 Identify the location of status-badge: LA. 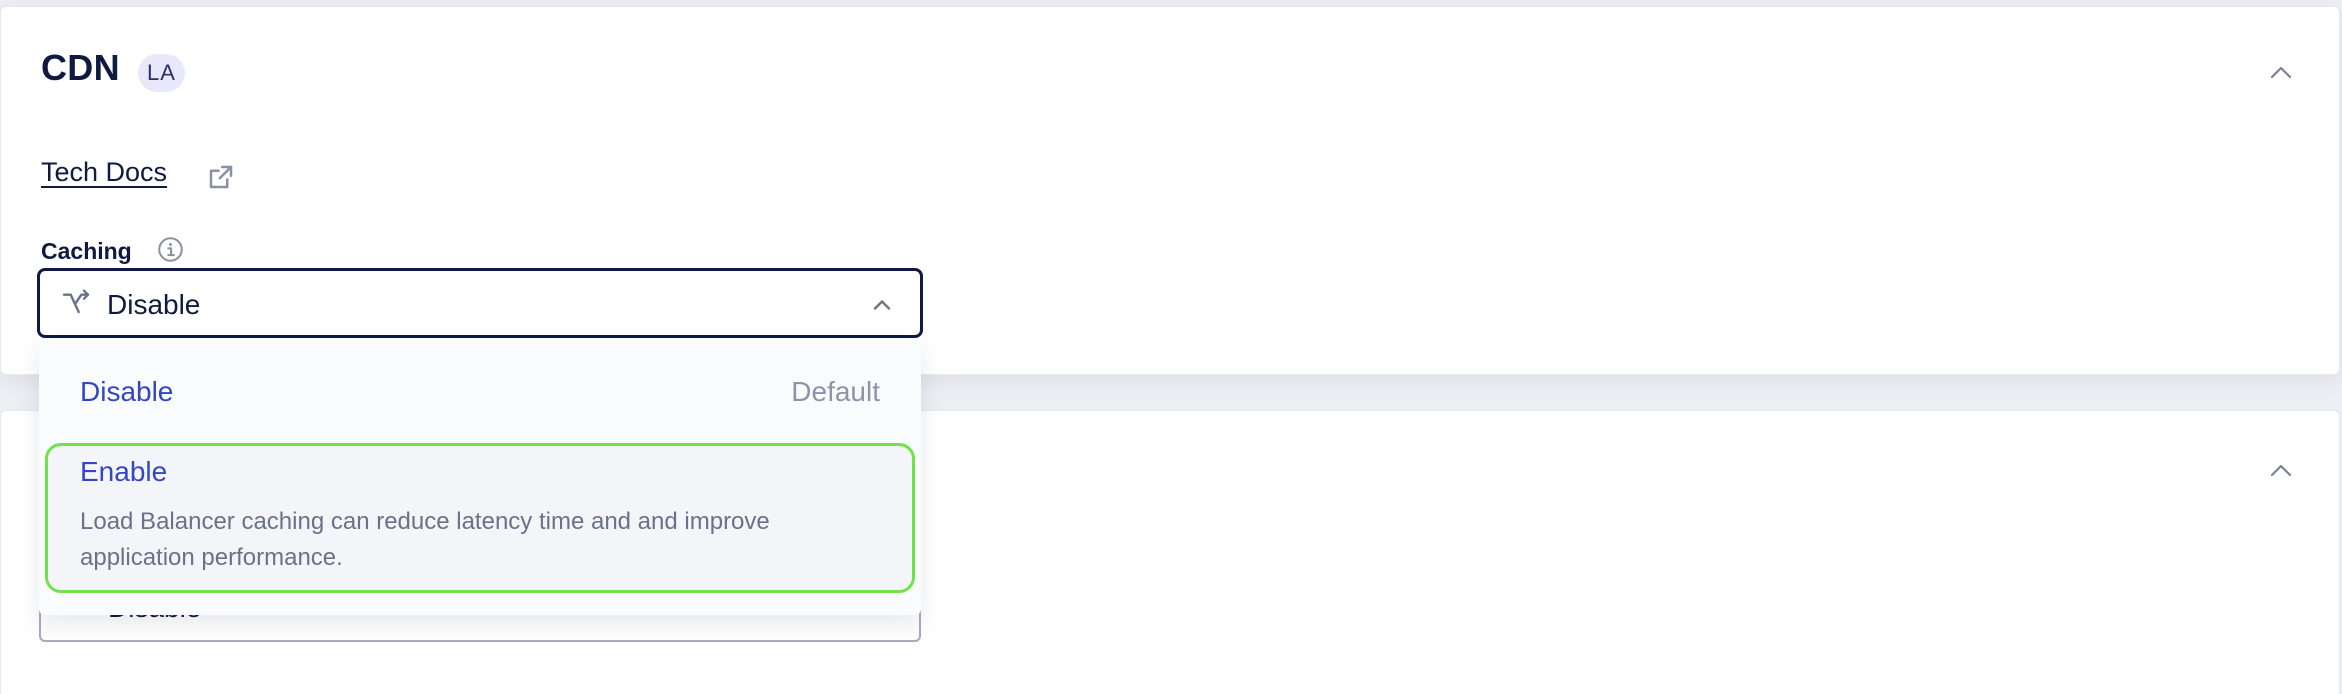
(161, 73).